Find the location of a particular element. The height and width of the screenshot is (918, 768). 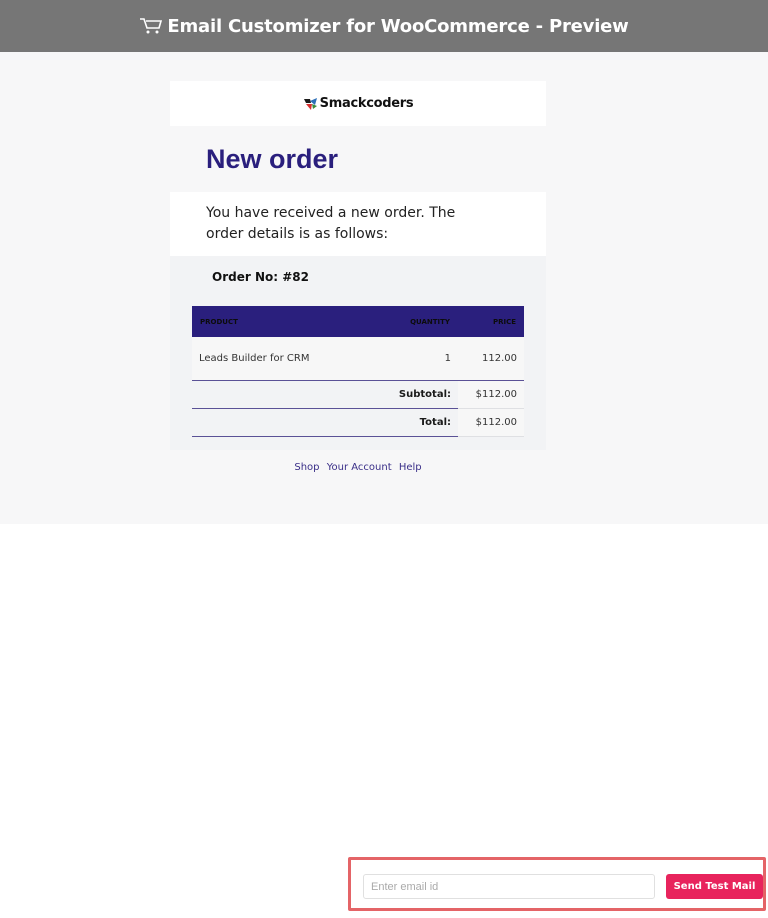

footer-link-account: Your Account is located at coordinates (359, 467).